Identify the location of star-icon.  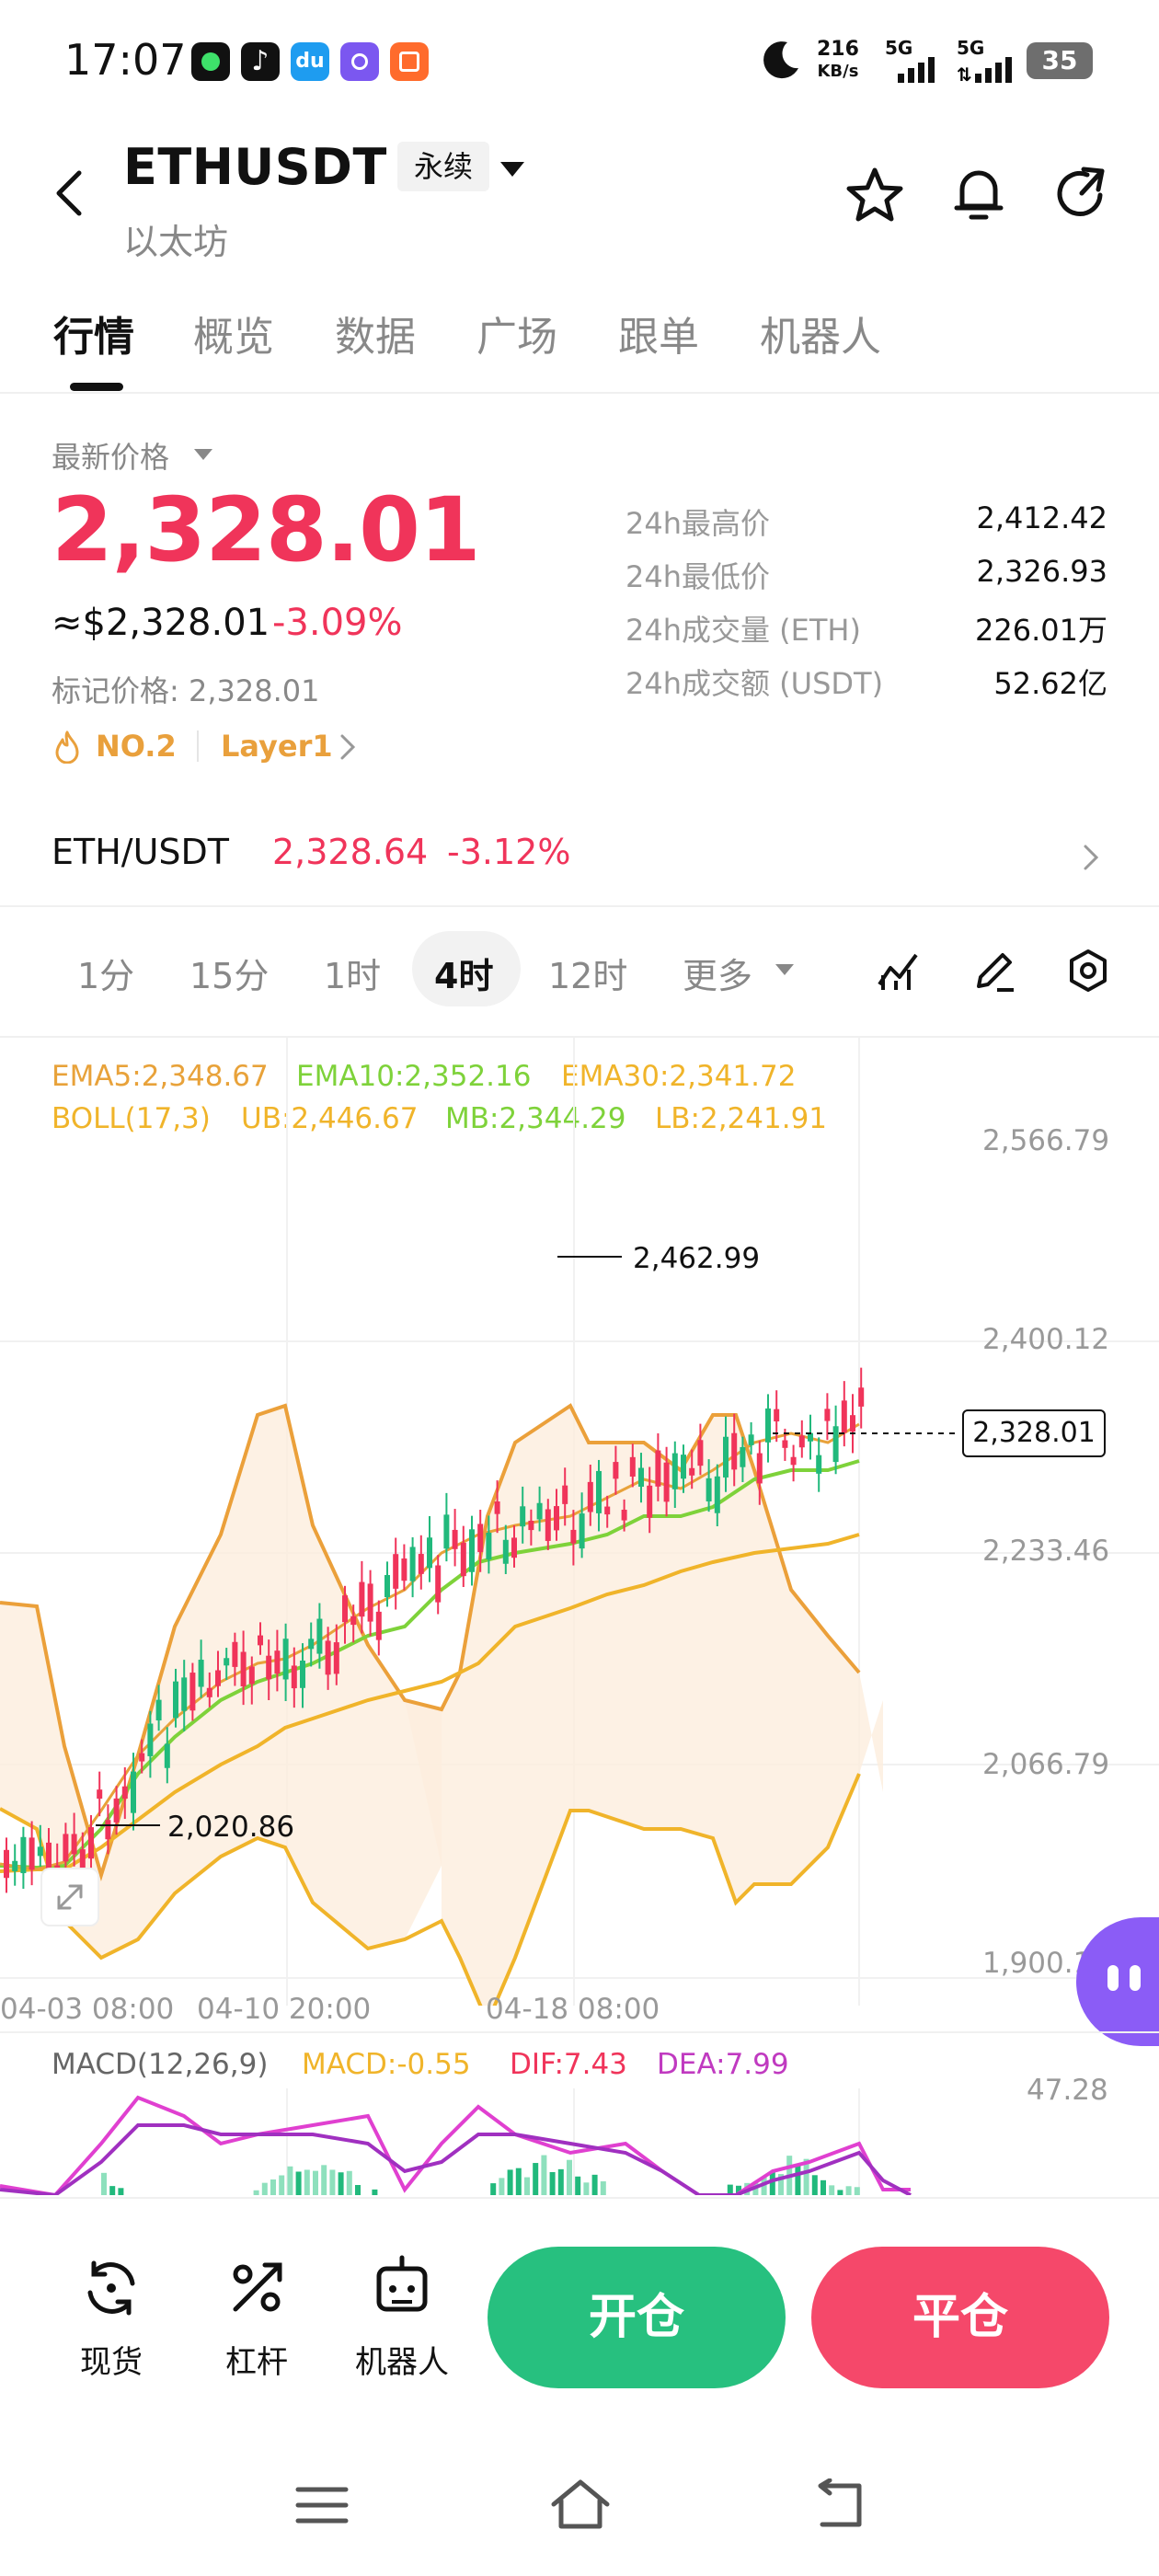
(874, 196).